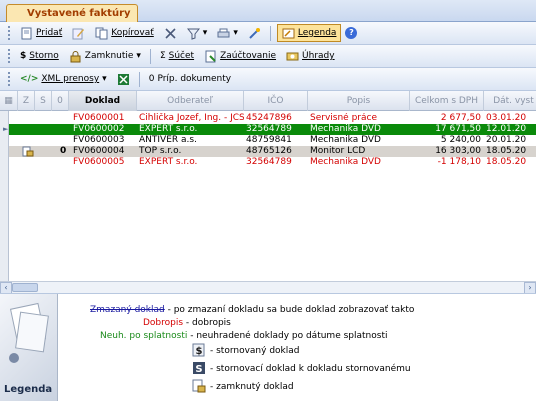  Describe the element at coordinates (447, 118) in the screenshot. I see `cell-celkom: 2 677,50` at that location.